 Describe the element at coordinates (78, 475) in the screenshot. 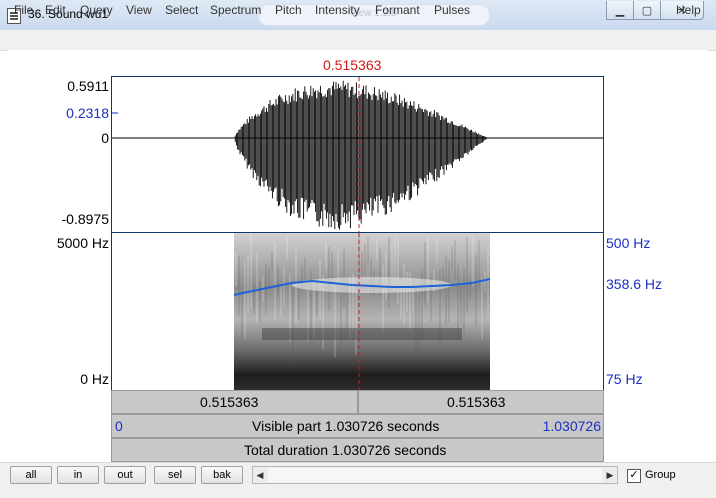

I see `zoom-in-button: in` at that location.